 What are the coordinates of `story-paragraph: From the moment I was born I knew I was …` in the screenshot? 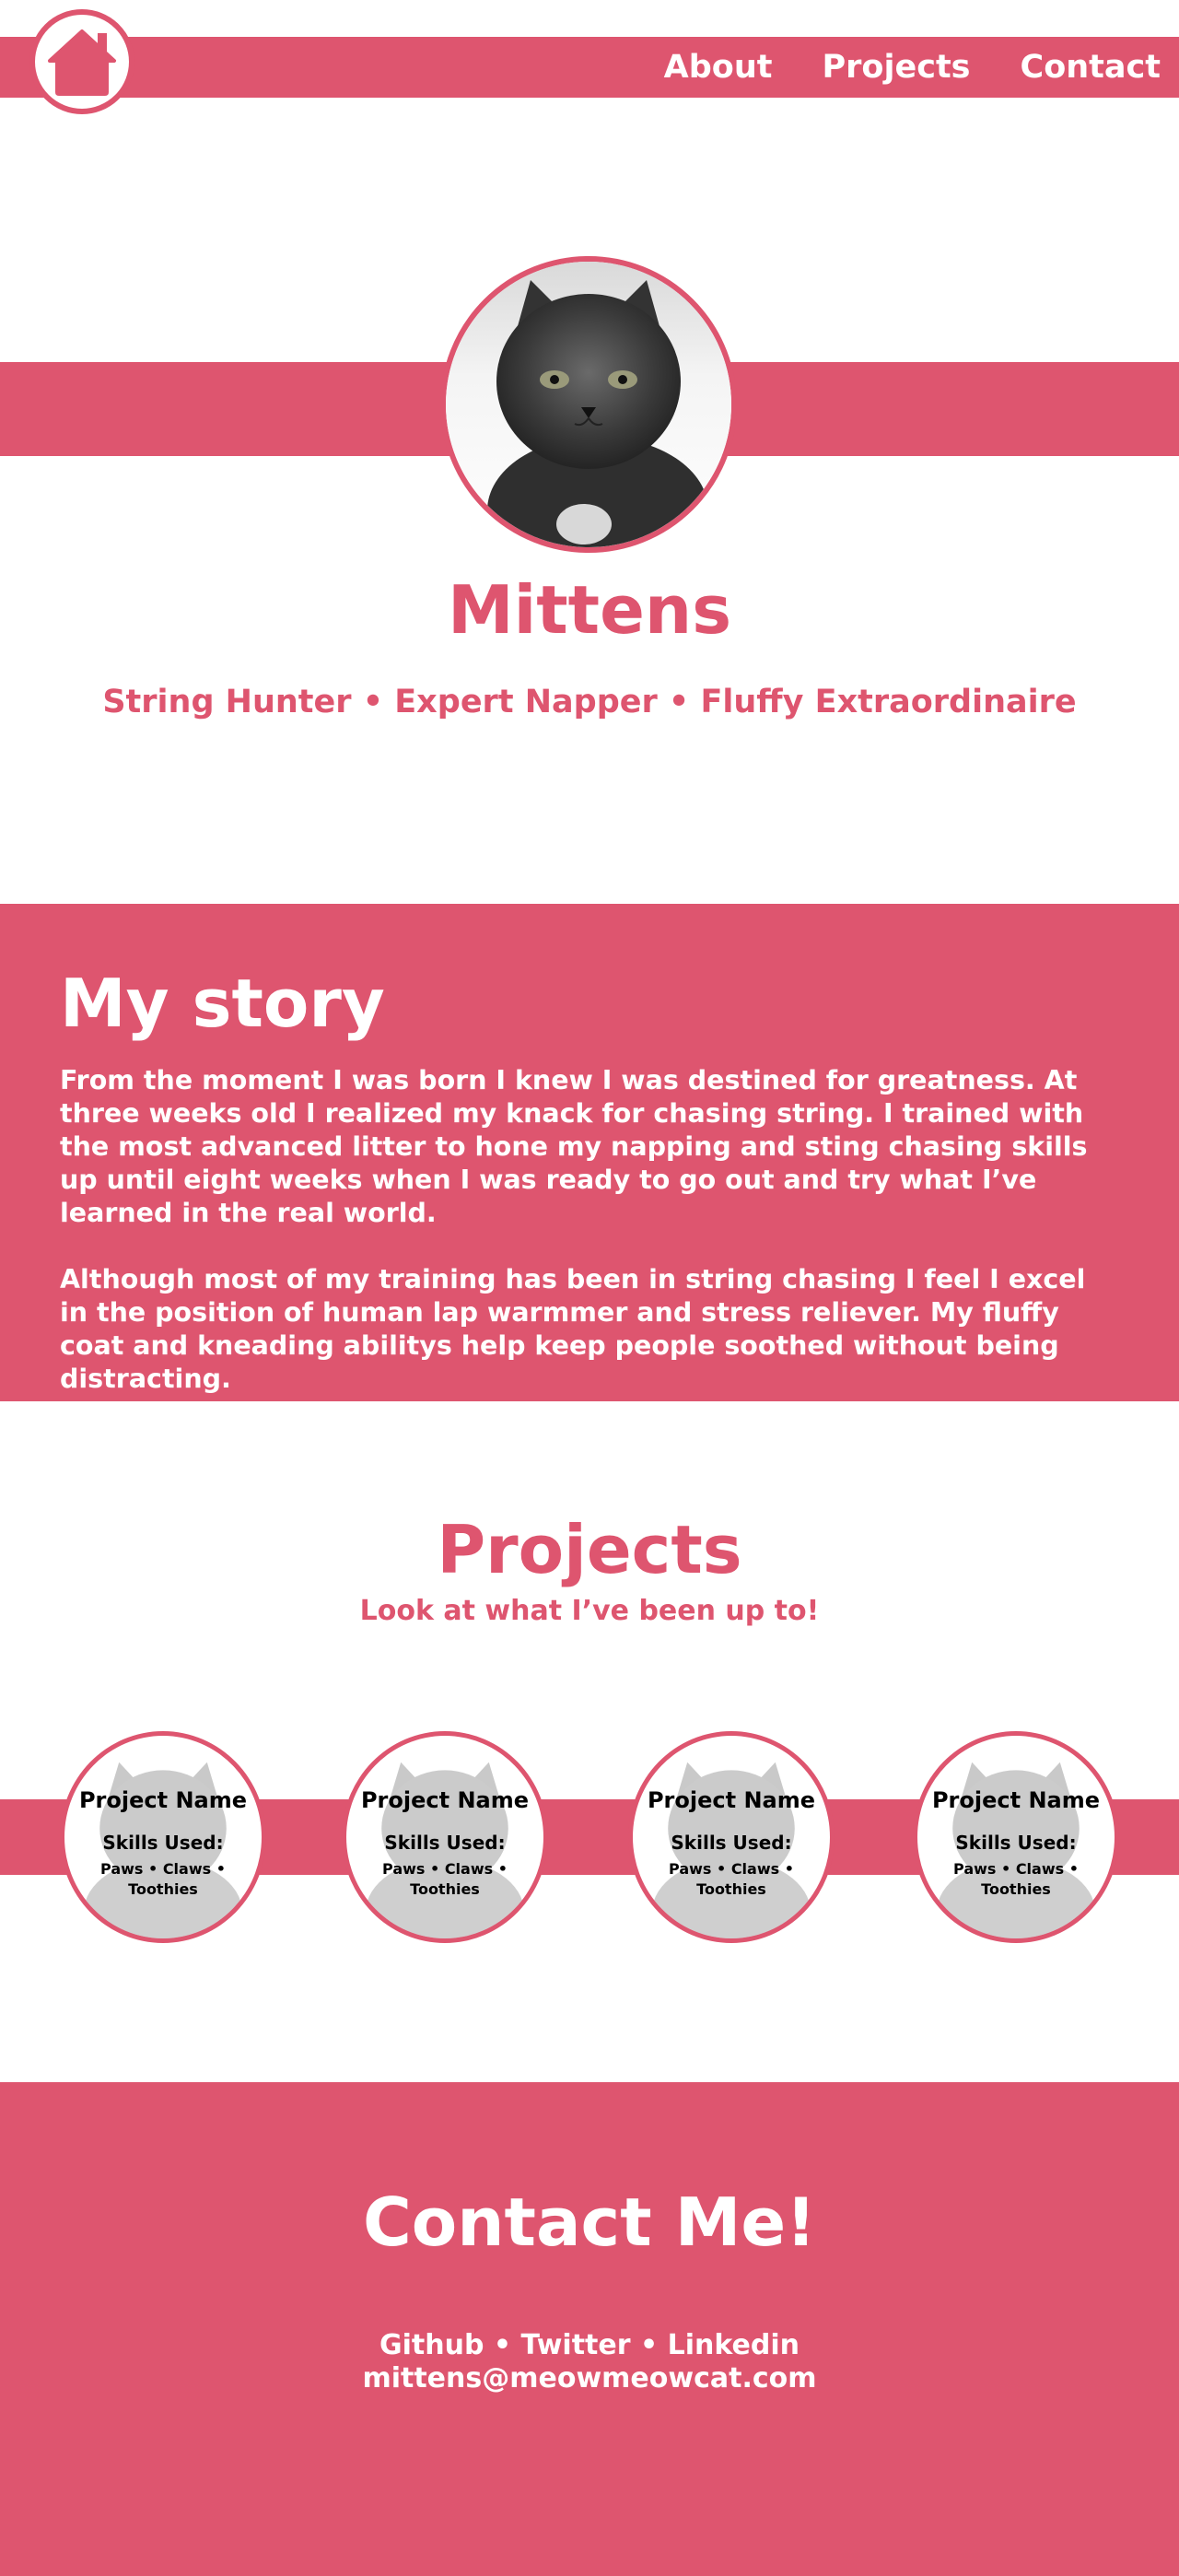 It's located at (574, 1147).